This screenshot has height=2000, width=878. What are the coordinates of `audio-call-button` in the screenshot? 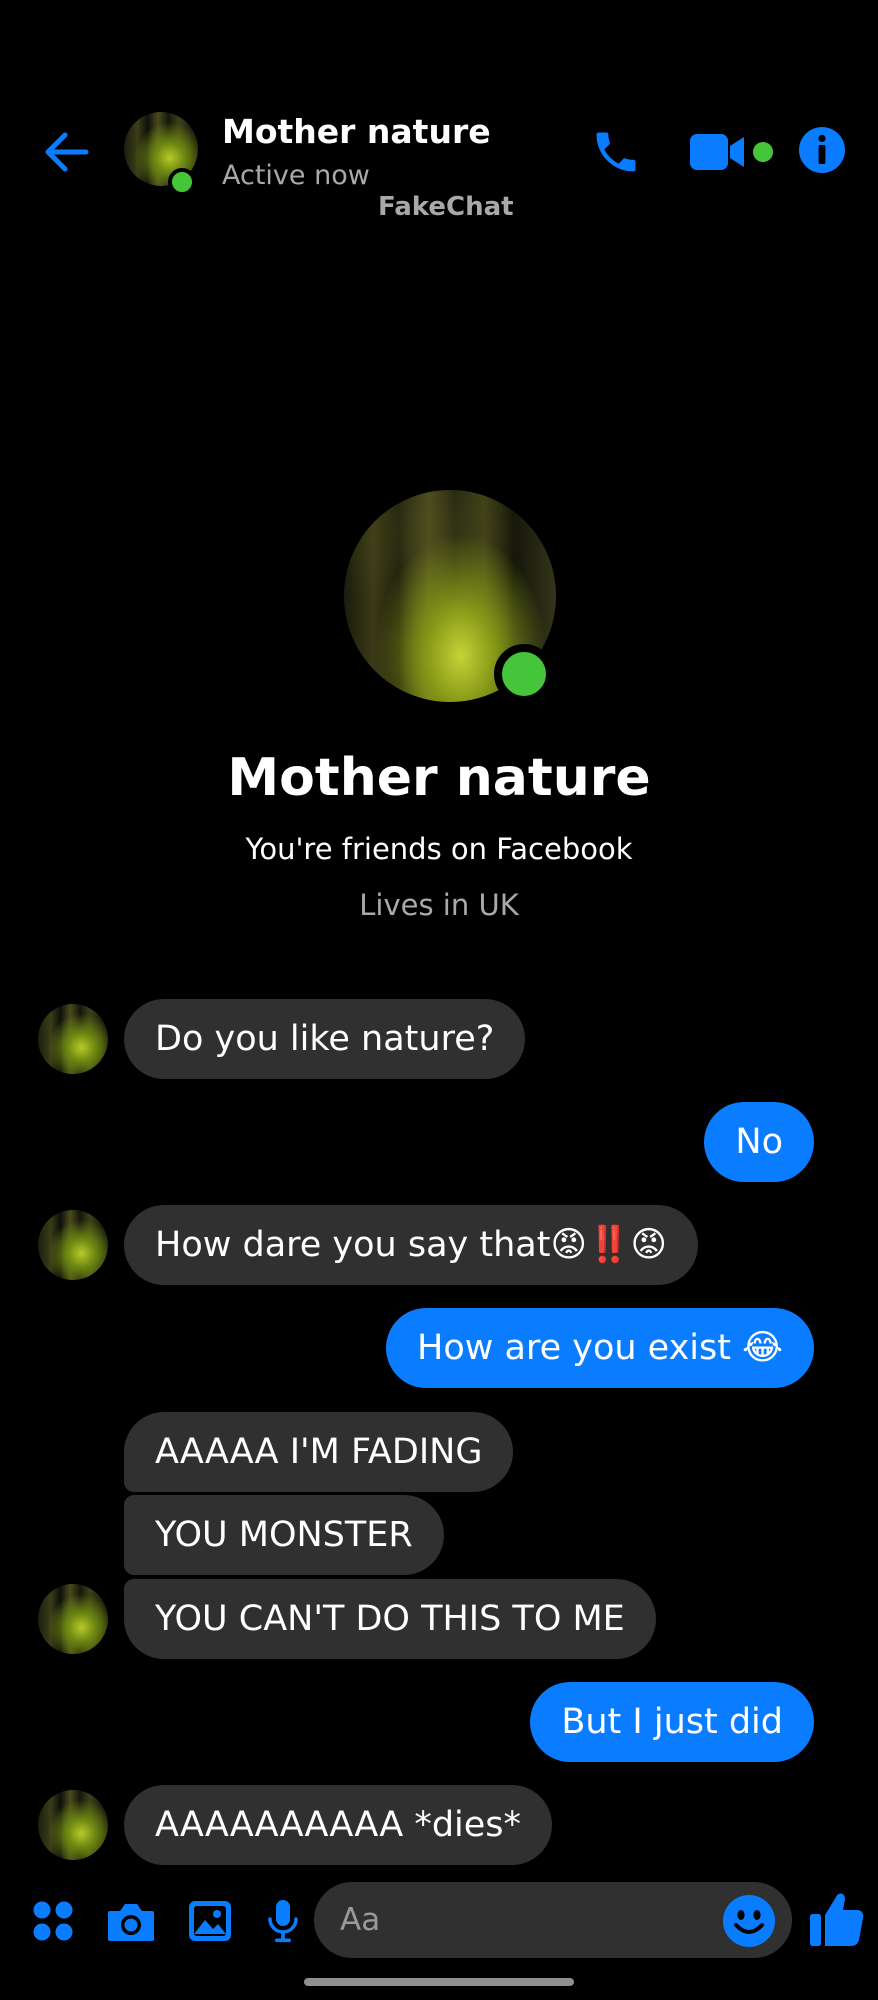 It's located at (616, 152).